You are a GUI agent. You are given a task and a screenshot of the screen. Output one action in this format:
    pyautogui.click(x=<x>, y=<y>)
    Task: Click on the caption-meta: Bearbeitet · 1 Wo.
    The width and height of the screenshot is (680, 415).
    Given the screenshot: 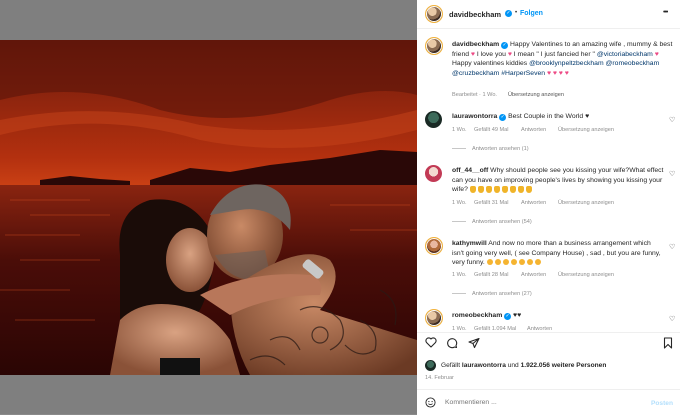 What is the action you would take?
    pyautogui.click(x=474, y=95)
    